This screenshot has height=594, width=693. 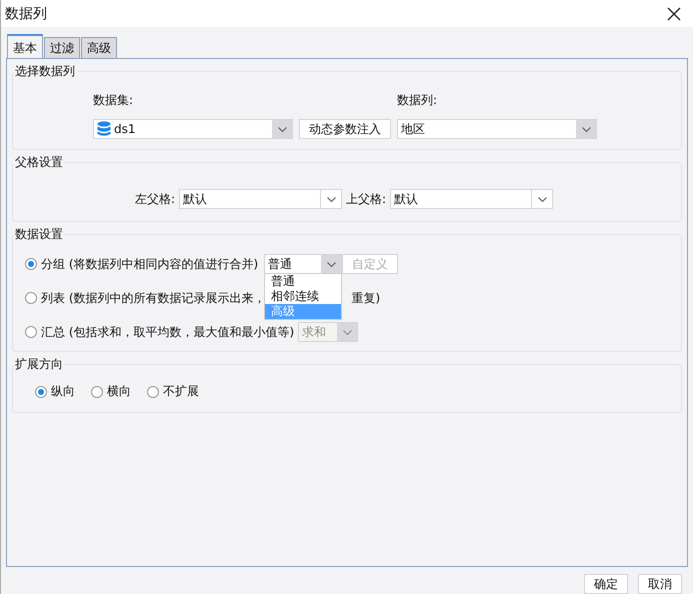 I want to click on dropdown-item: 普通, so click(x=303, y=282).